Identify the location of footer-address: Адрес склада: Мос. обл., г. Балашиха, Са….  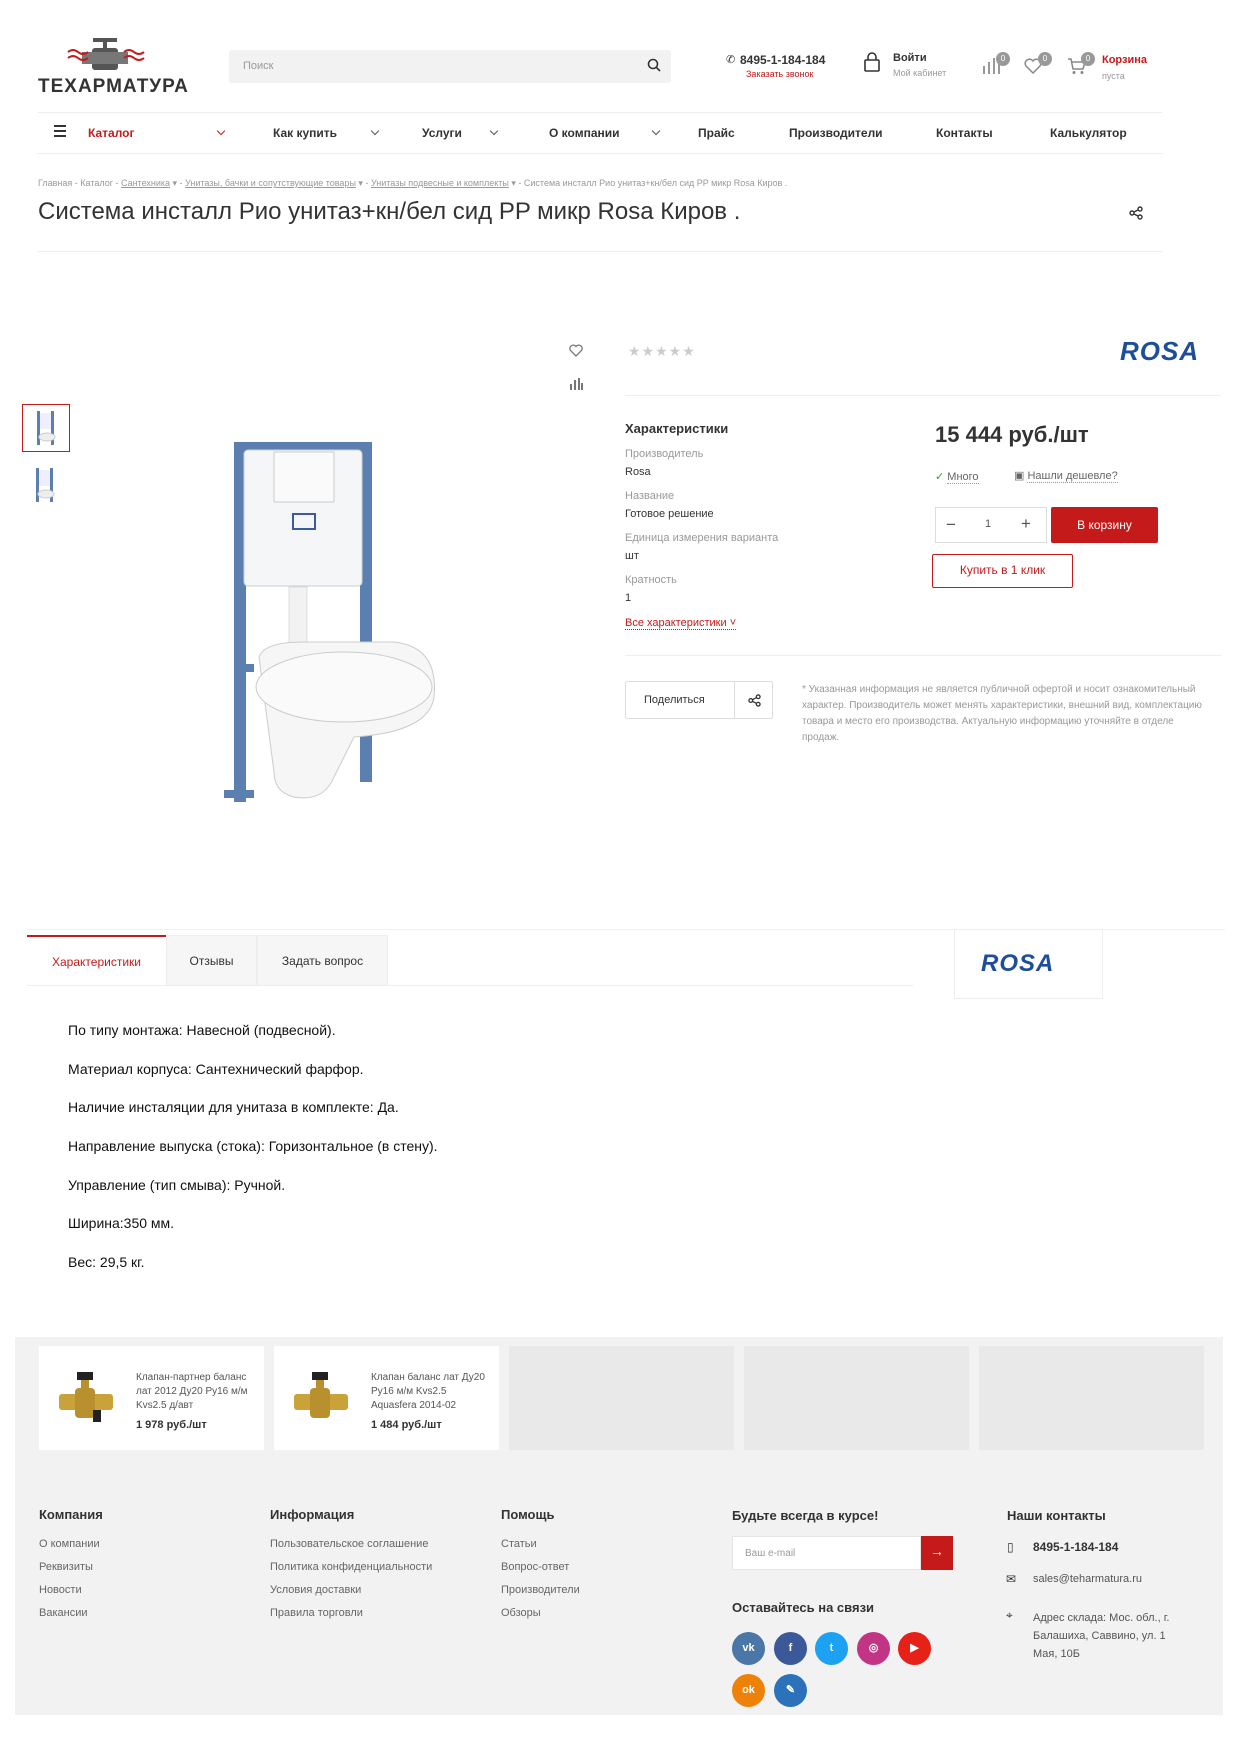
(1101, 1636).